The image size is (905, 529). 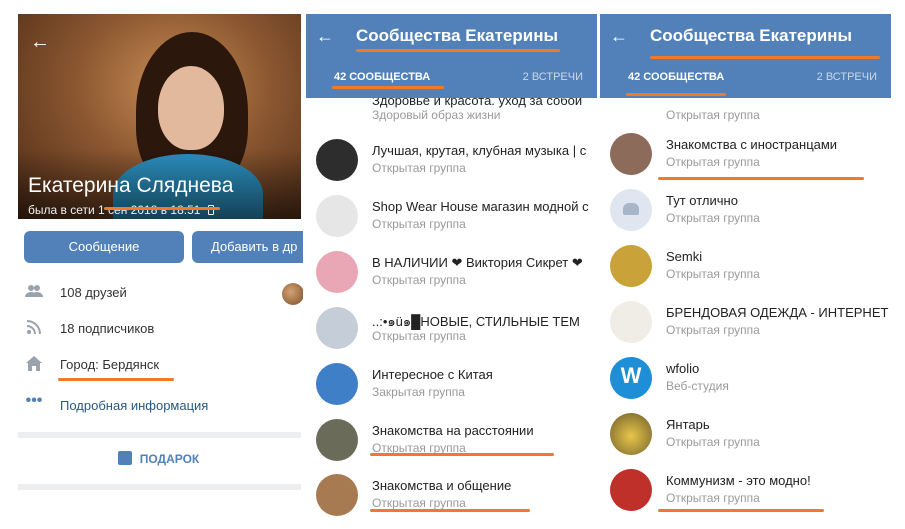 I want to click on community-name: Интересное с Китая, so click(x=432, y=374).